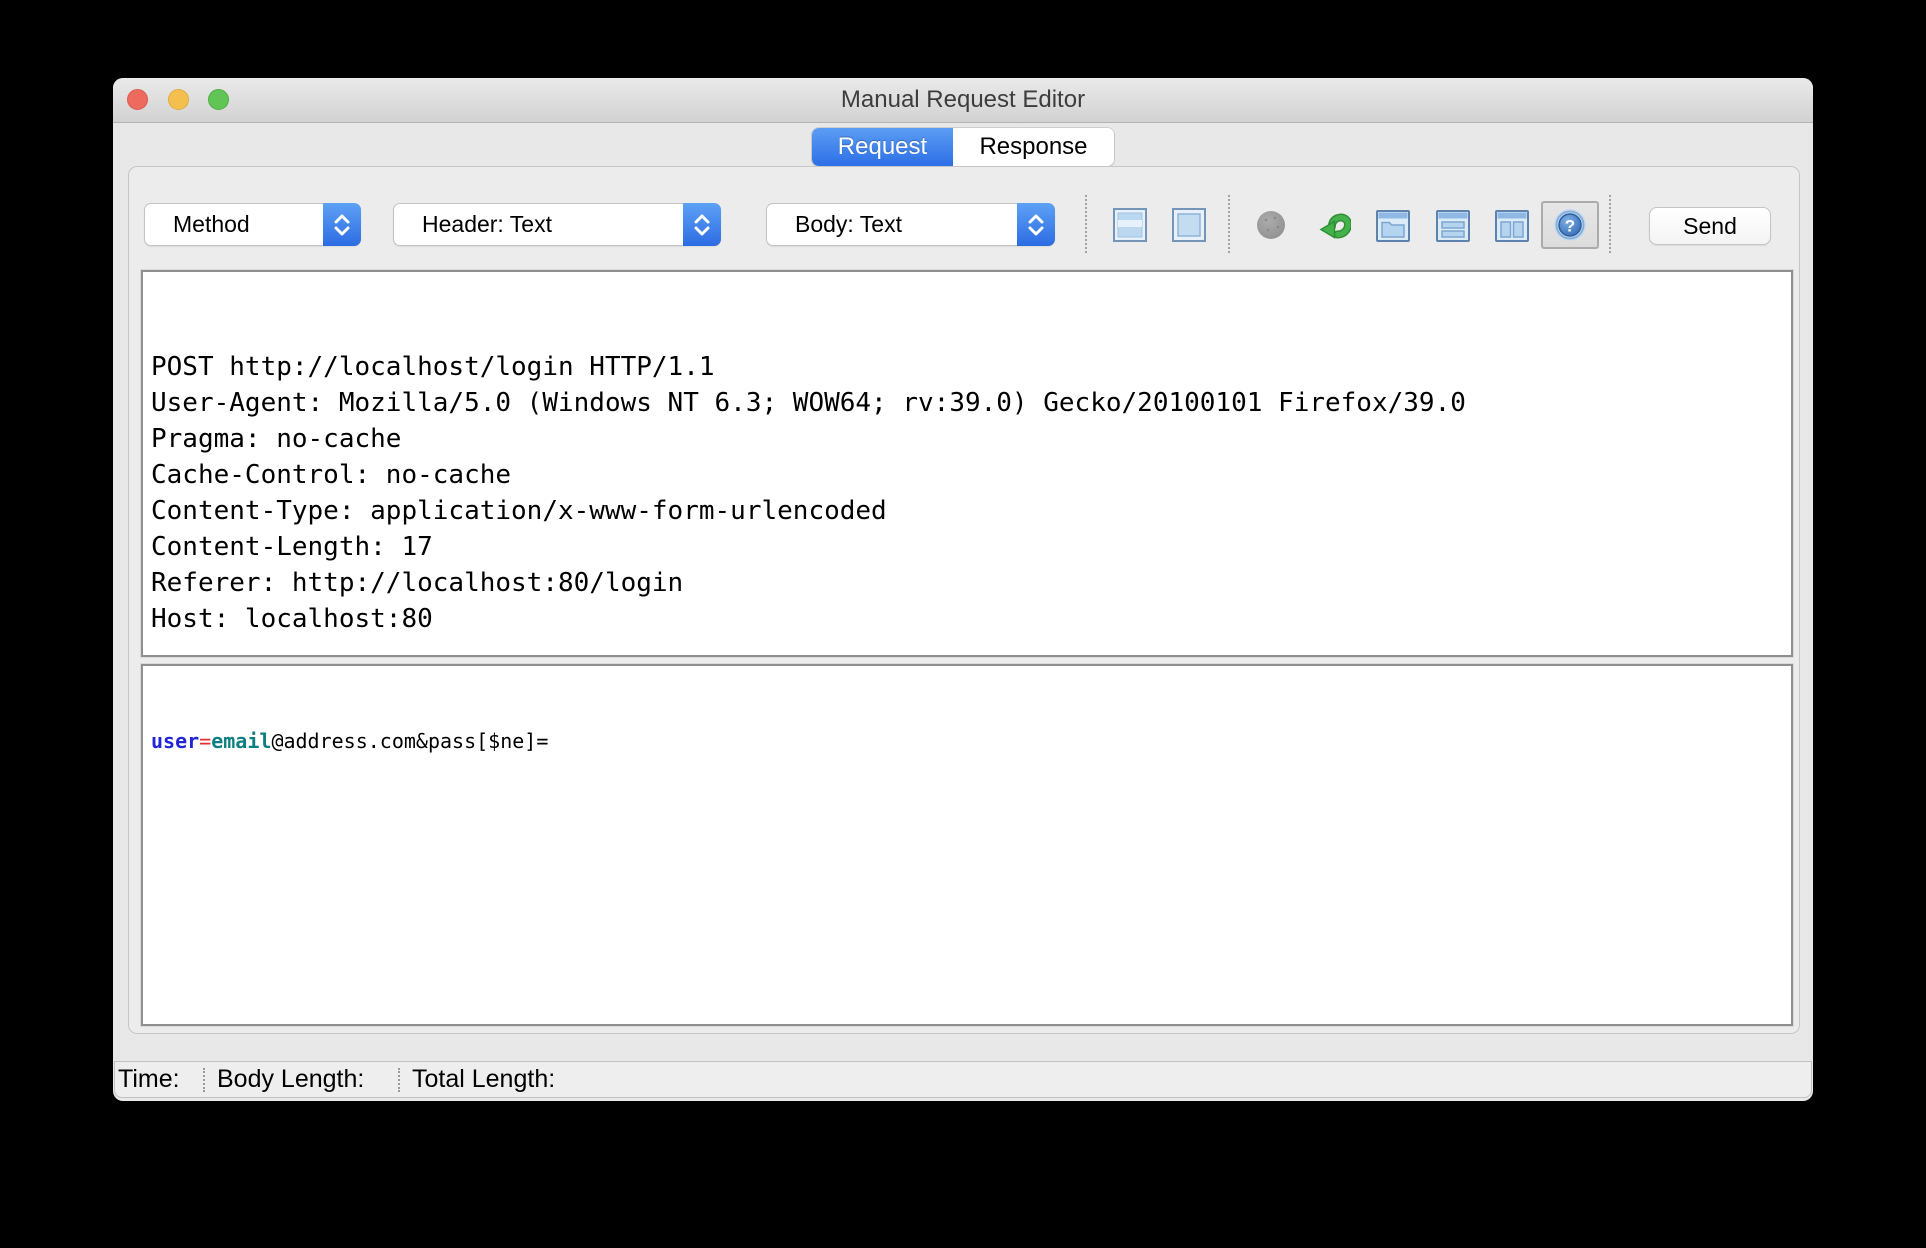 This screenshot has height=1248, width=1926. What do you see at coordinates (557, 224) in the screenshot?
I see `header-view-dropdown: Header: Text` at bounding box center [557, 224].